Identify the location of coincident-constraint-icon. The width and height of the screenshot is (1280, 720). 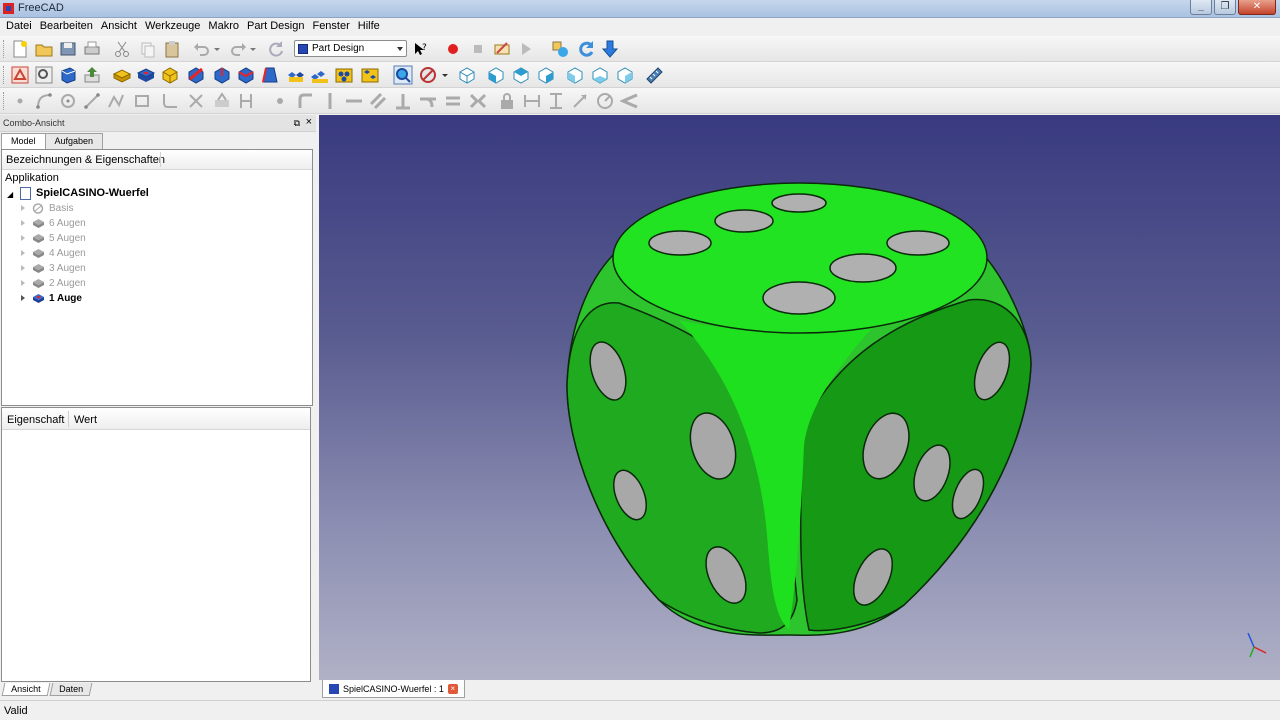
(280, 101).